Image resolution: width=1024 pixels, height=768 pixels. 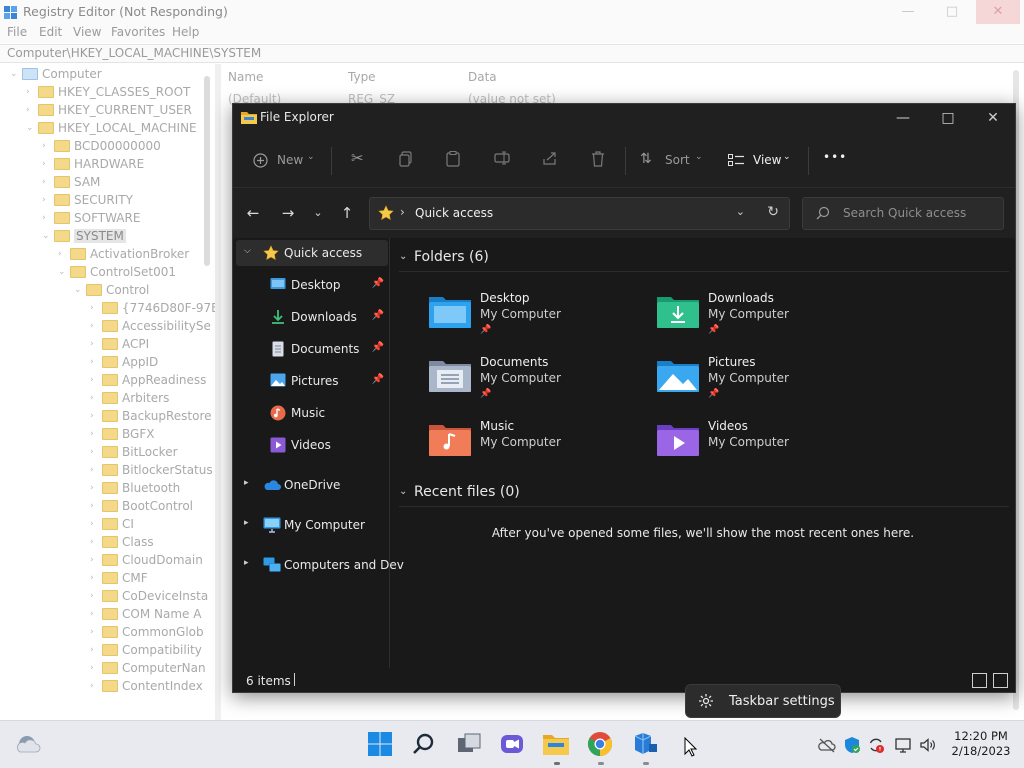 What do you see at coordinates (138, 32) in the screenshot?
I see `menu-favorites: Favorites` at bounding box center [138, 32].